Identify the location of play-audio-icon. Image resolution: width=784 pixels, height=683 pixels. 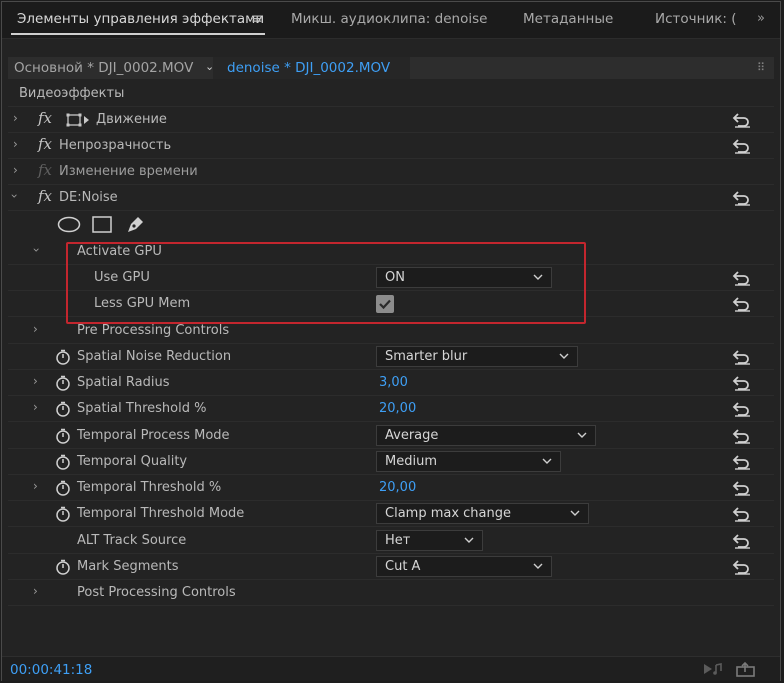
(713, 669).